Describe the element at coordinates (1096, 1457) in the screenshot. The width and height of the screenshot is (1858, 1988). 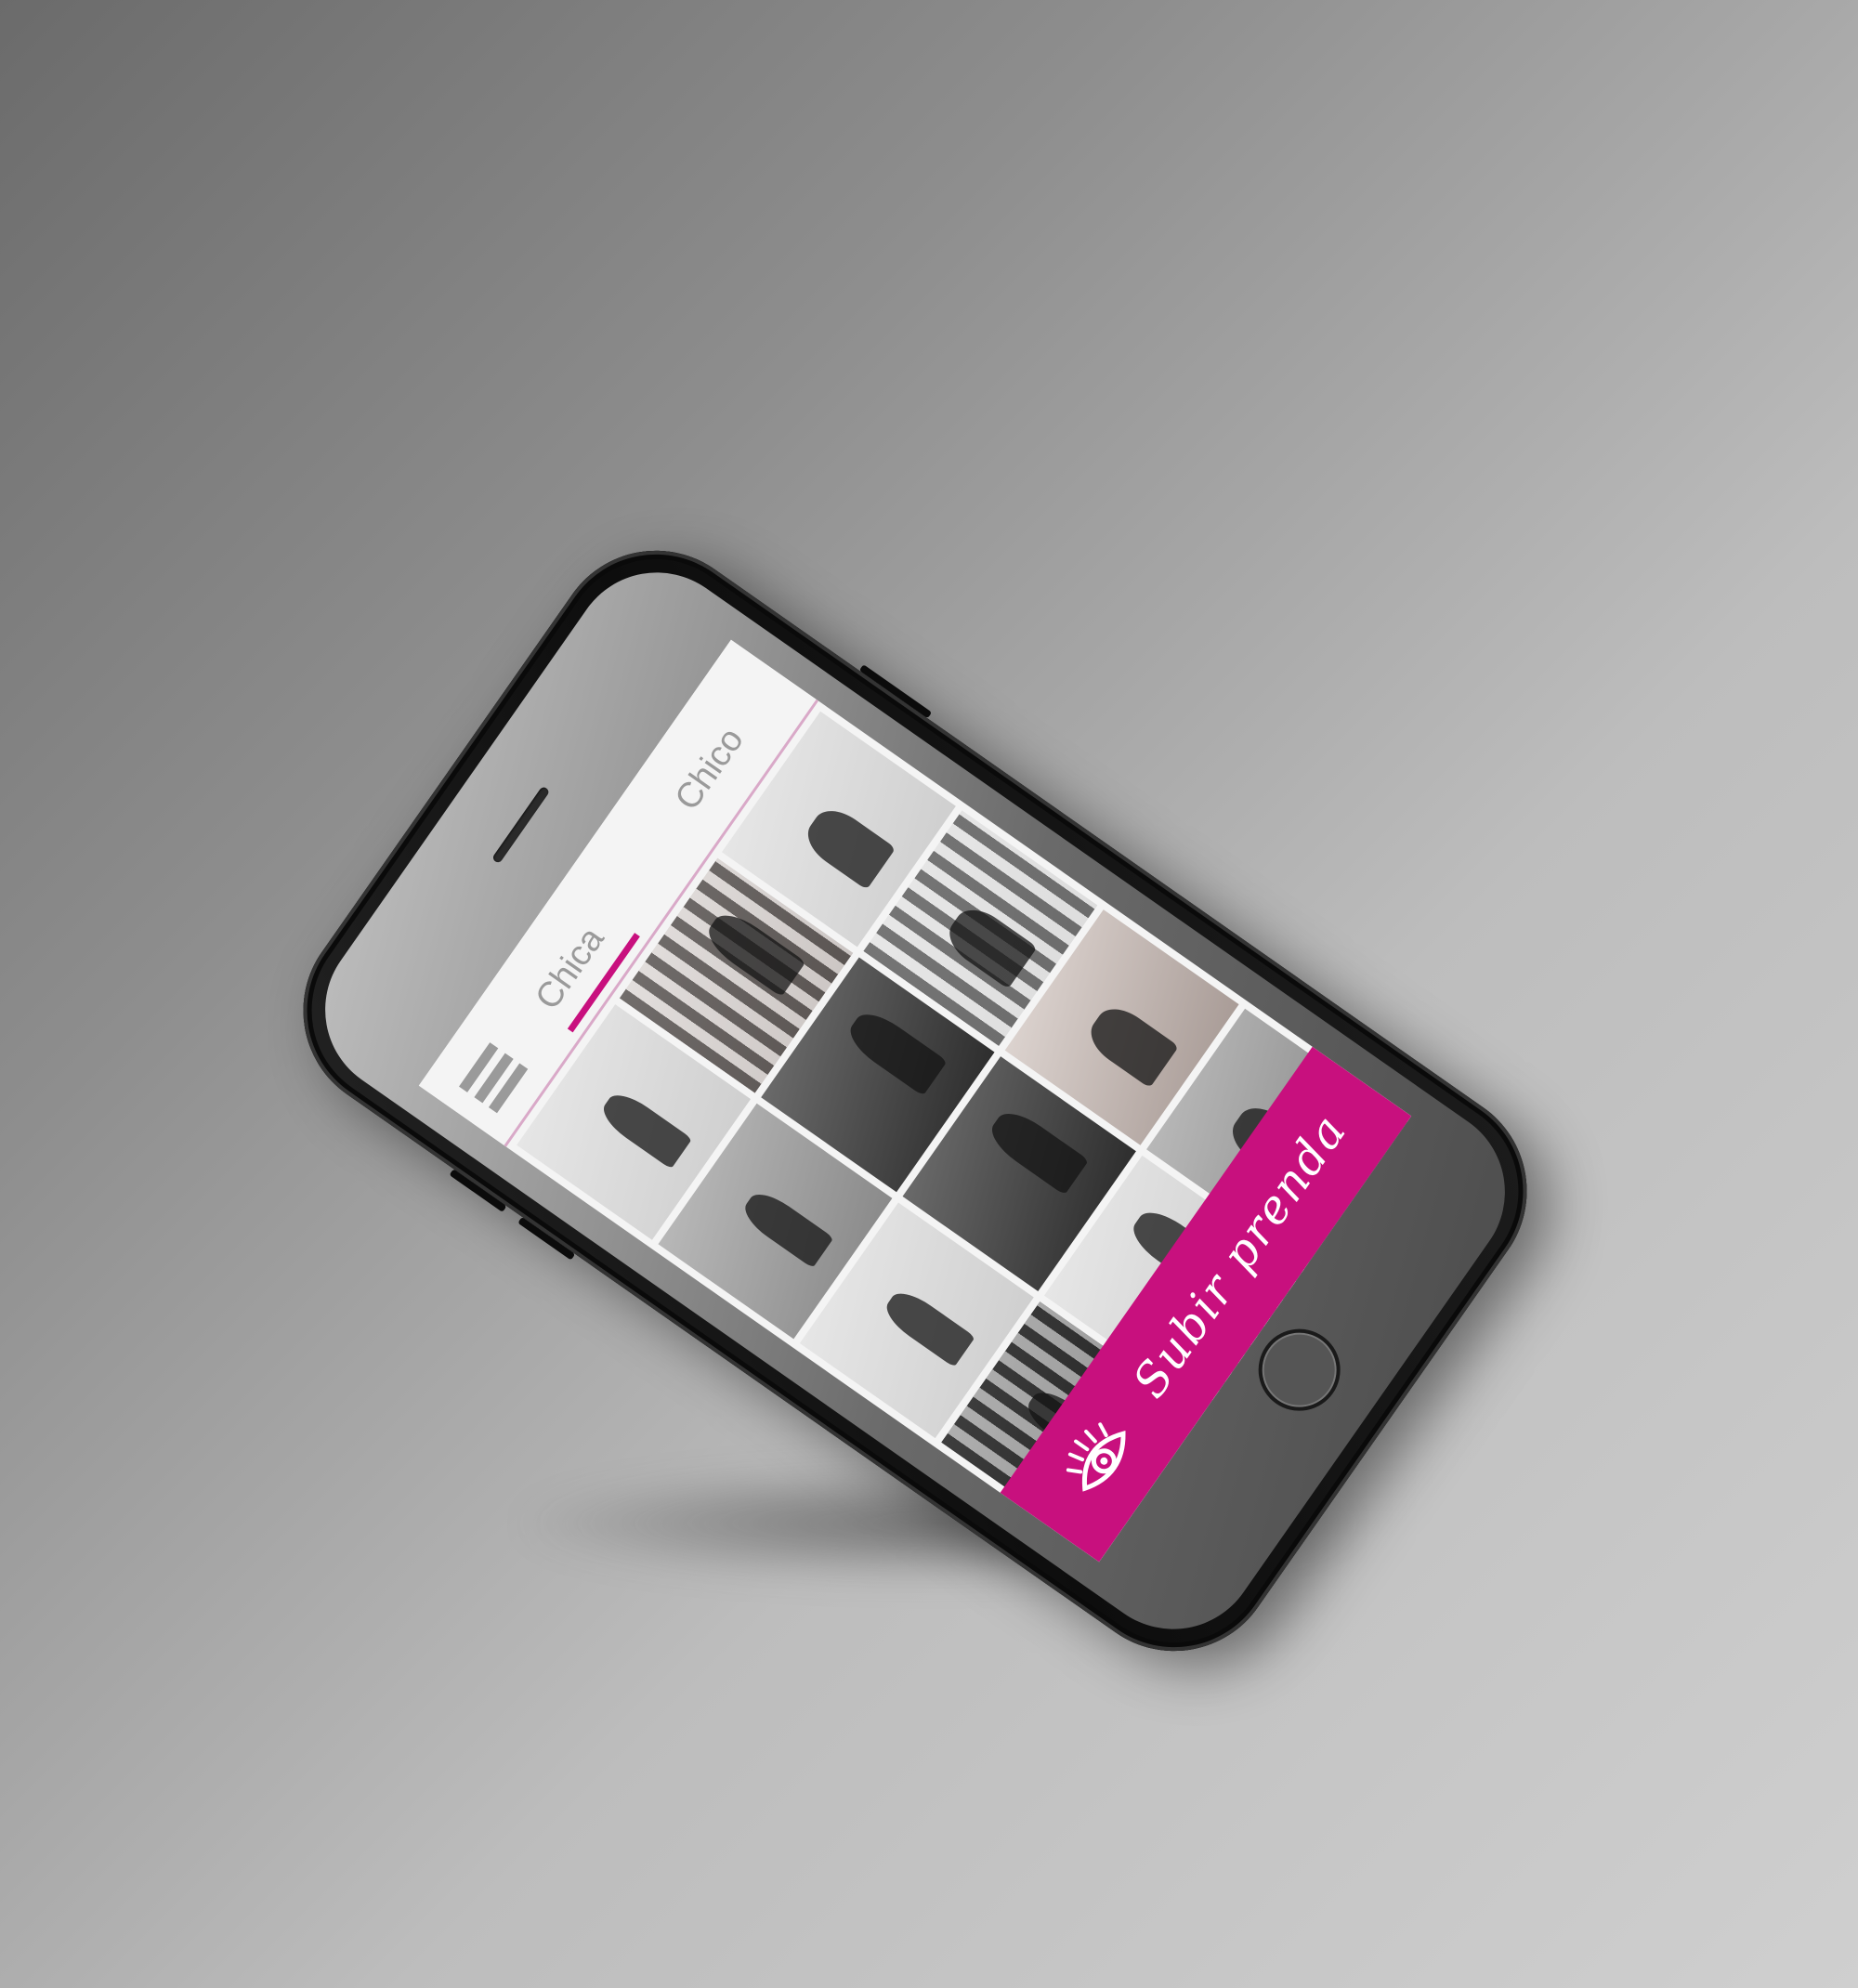
I see `eye-icon` at that location.